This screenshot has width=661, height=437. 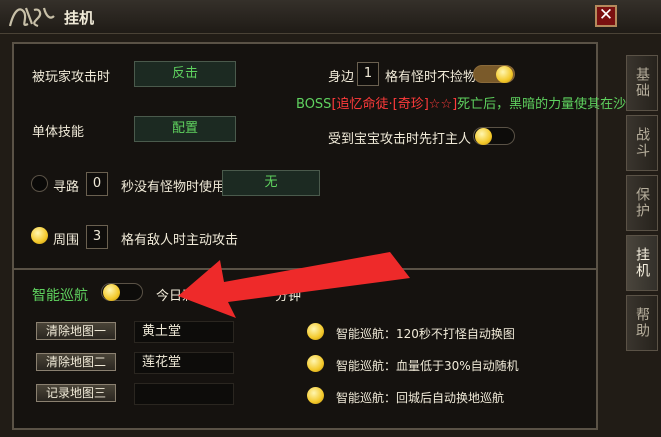 What do you see at coordinates (184, 332) in the screenshot?
I see `map-one-field: 黄土堂` at bounding box center [184, 332].